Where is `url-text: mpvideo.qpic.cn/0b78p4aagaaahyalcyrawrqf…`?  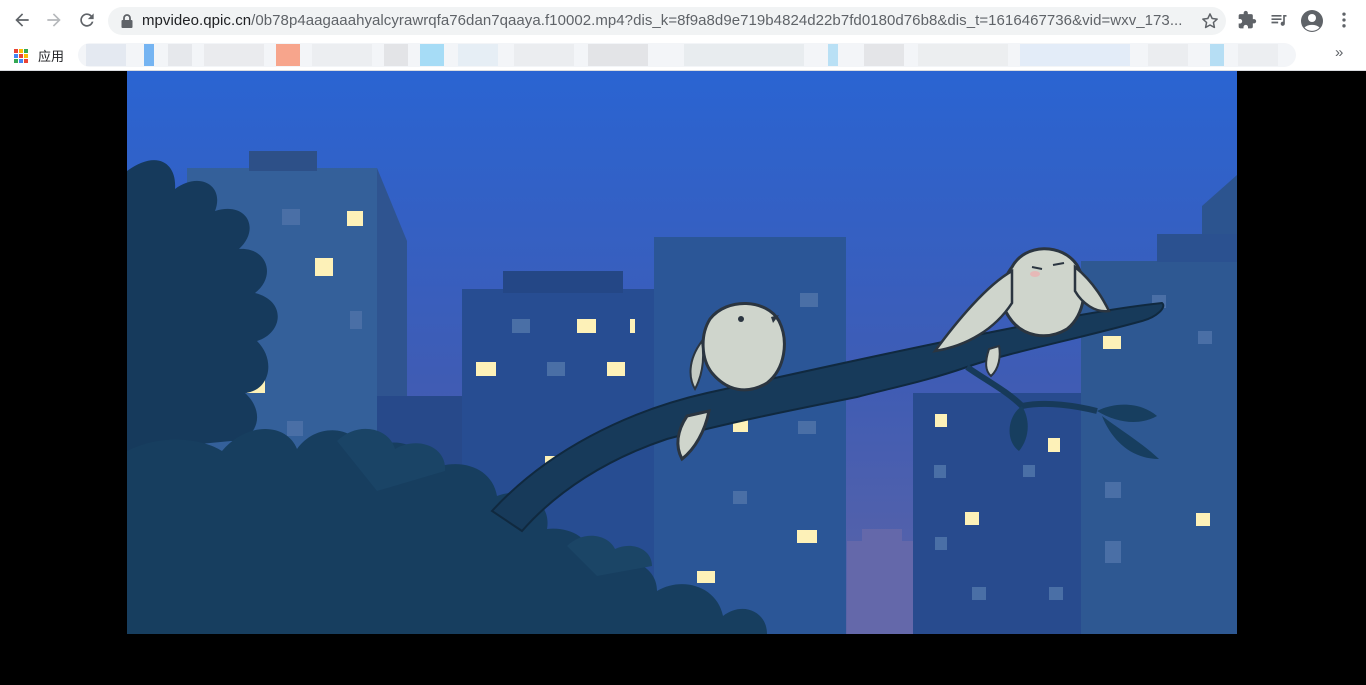
url-text: mpvideo.qpic.cn/0b78p4aagaaahyalcyrawrqf… is located at coordinates (662, 21).